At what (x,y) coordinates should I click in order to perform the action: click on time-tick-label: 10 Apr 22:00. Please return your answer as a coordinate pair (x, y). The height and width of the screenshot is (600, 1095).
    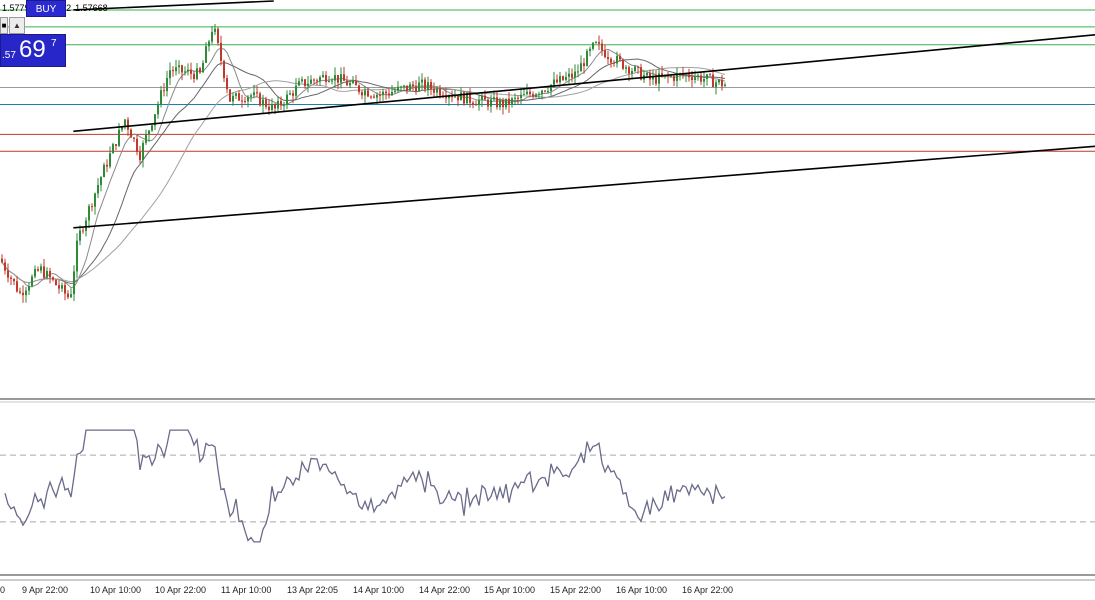
    Looking at the image, I should click on (181, 590).